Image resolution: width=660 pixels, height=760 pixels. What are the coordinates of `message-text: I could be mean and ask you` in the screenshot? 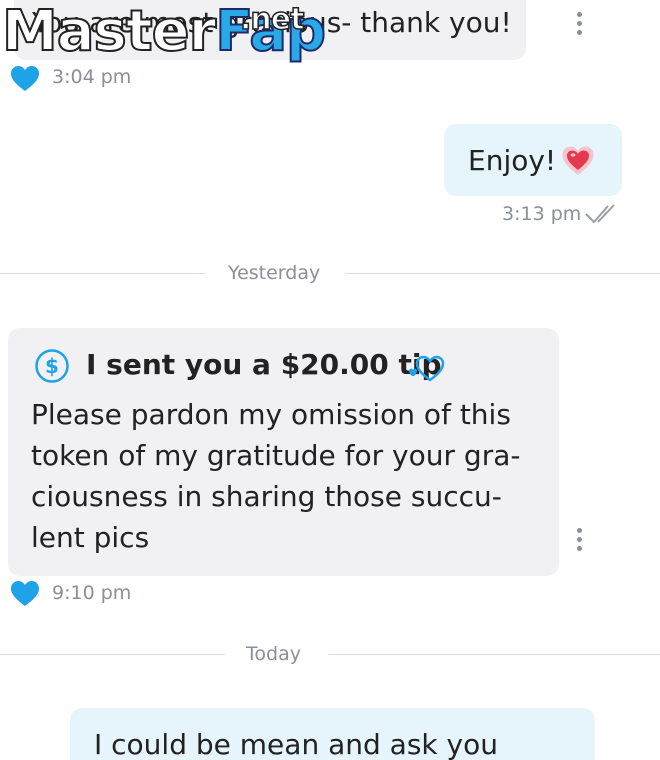 It's located at (296, 744).